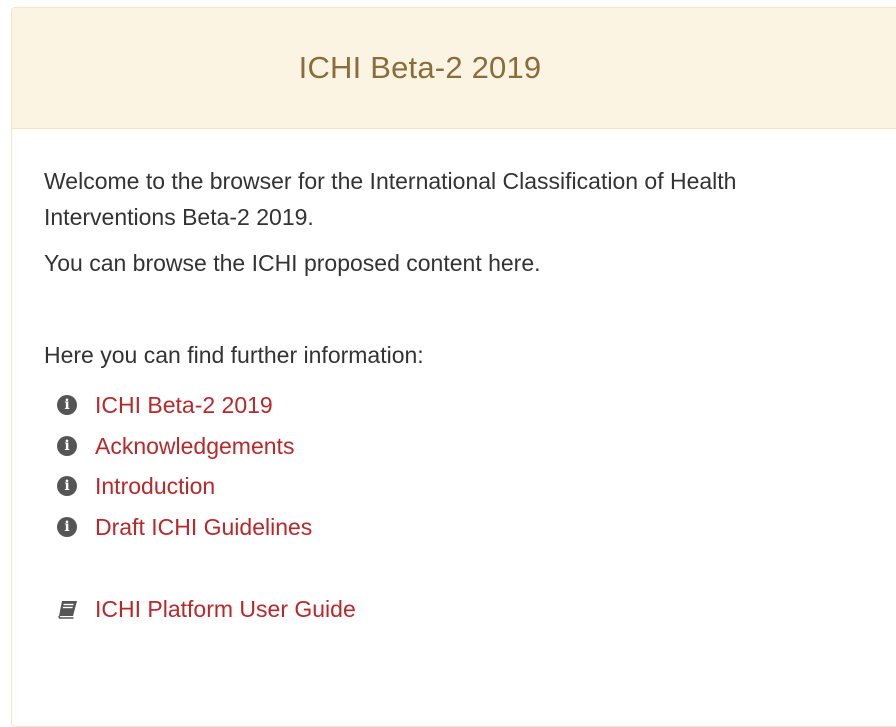 Image resolution: width=896 pixels, height=727 pixels. What do you see at coordinates (225, 609) in the screenshot?
I see `link-user-guide: ICHI Platform User Guide` at bounding box center [225, 609].